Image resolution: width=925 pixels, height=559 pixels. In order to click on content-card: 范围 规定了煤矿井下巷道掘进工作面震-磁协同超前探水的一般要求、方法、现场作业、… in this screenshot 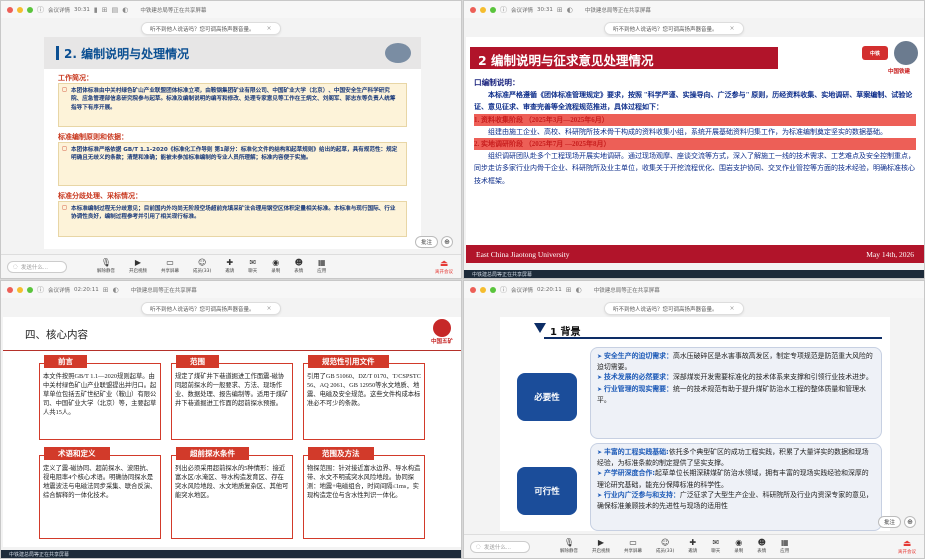, I will do `click(232, 397)`.